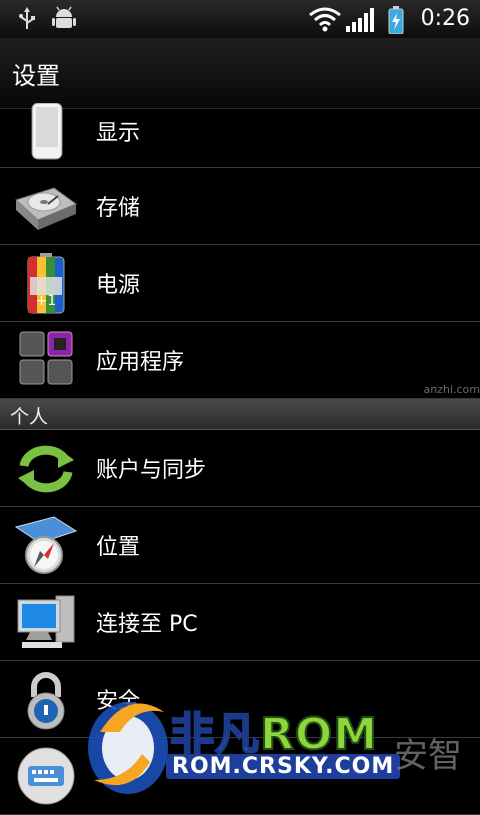 The image size is (480, 815). Describe the element at coordinates (274, 734) in the screenshot. I see `watermark-brand: 非凡ROM` at that location.